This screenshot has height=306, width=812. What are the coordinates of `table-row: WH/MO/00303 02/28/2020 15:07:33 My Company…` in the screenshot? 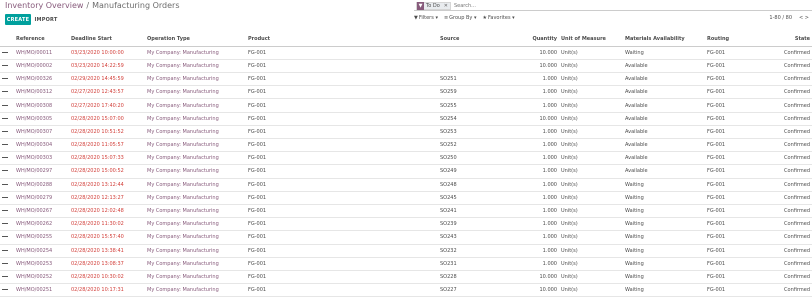 It's located at (406, 158).